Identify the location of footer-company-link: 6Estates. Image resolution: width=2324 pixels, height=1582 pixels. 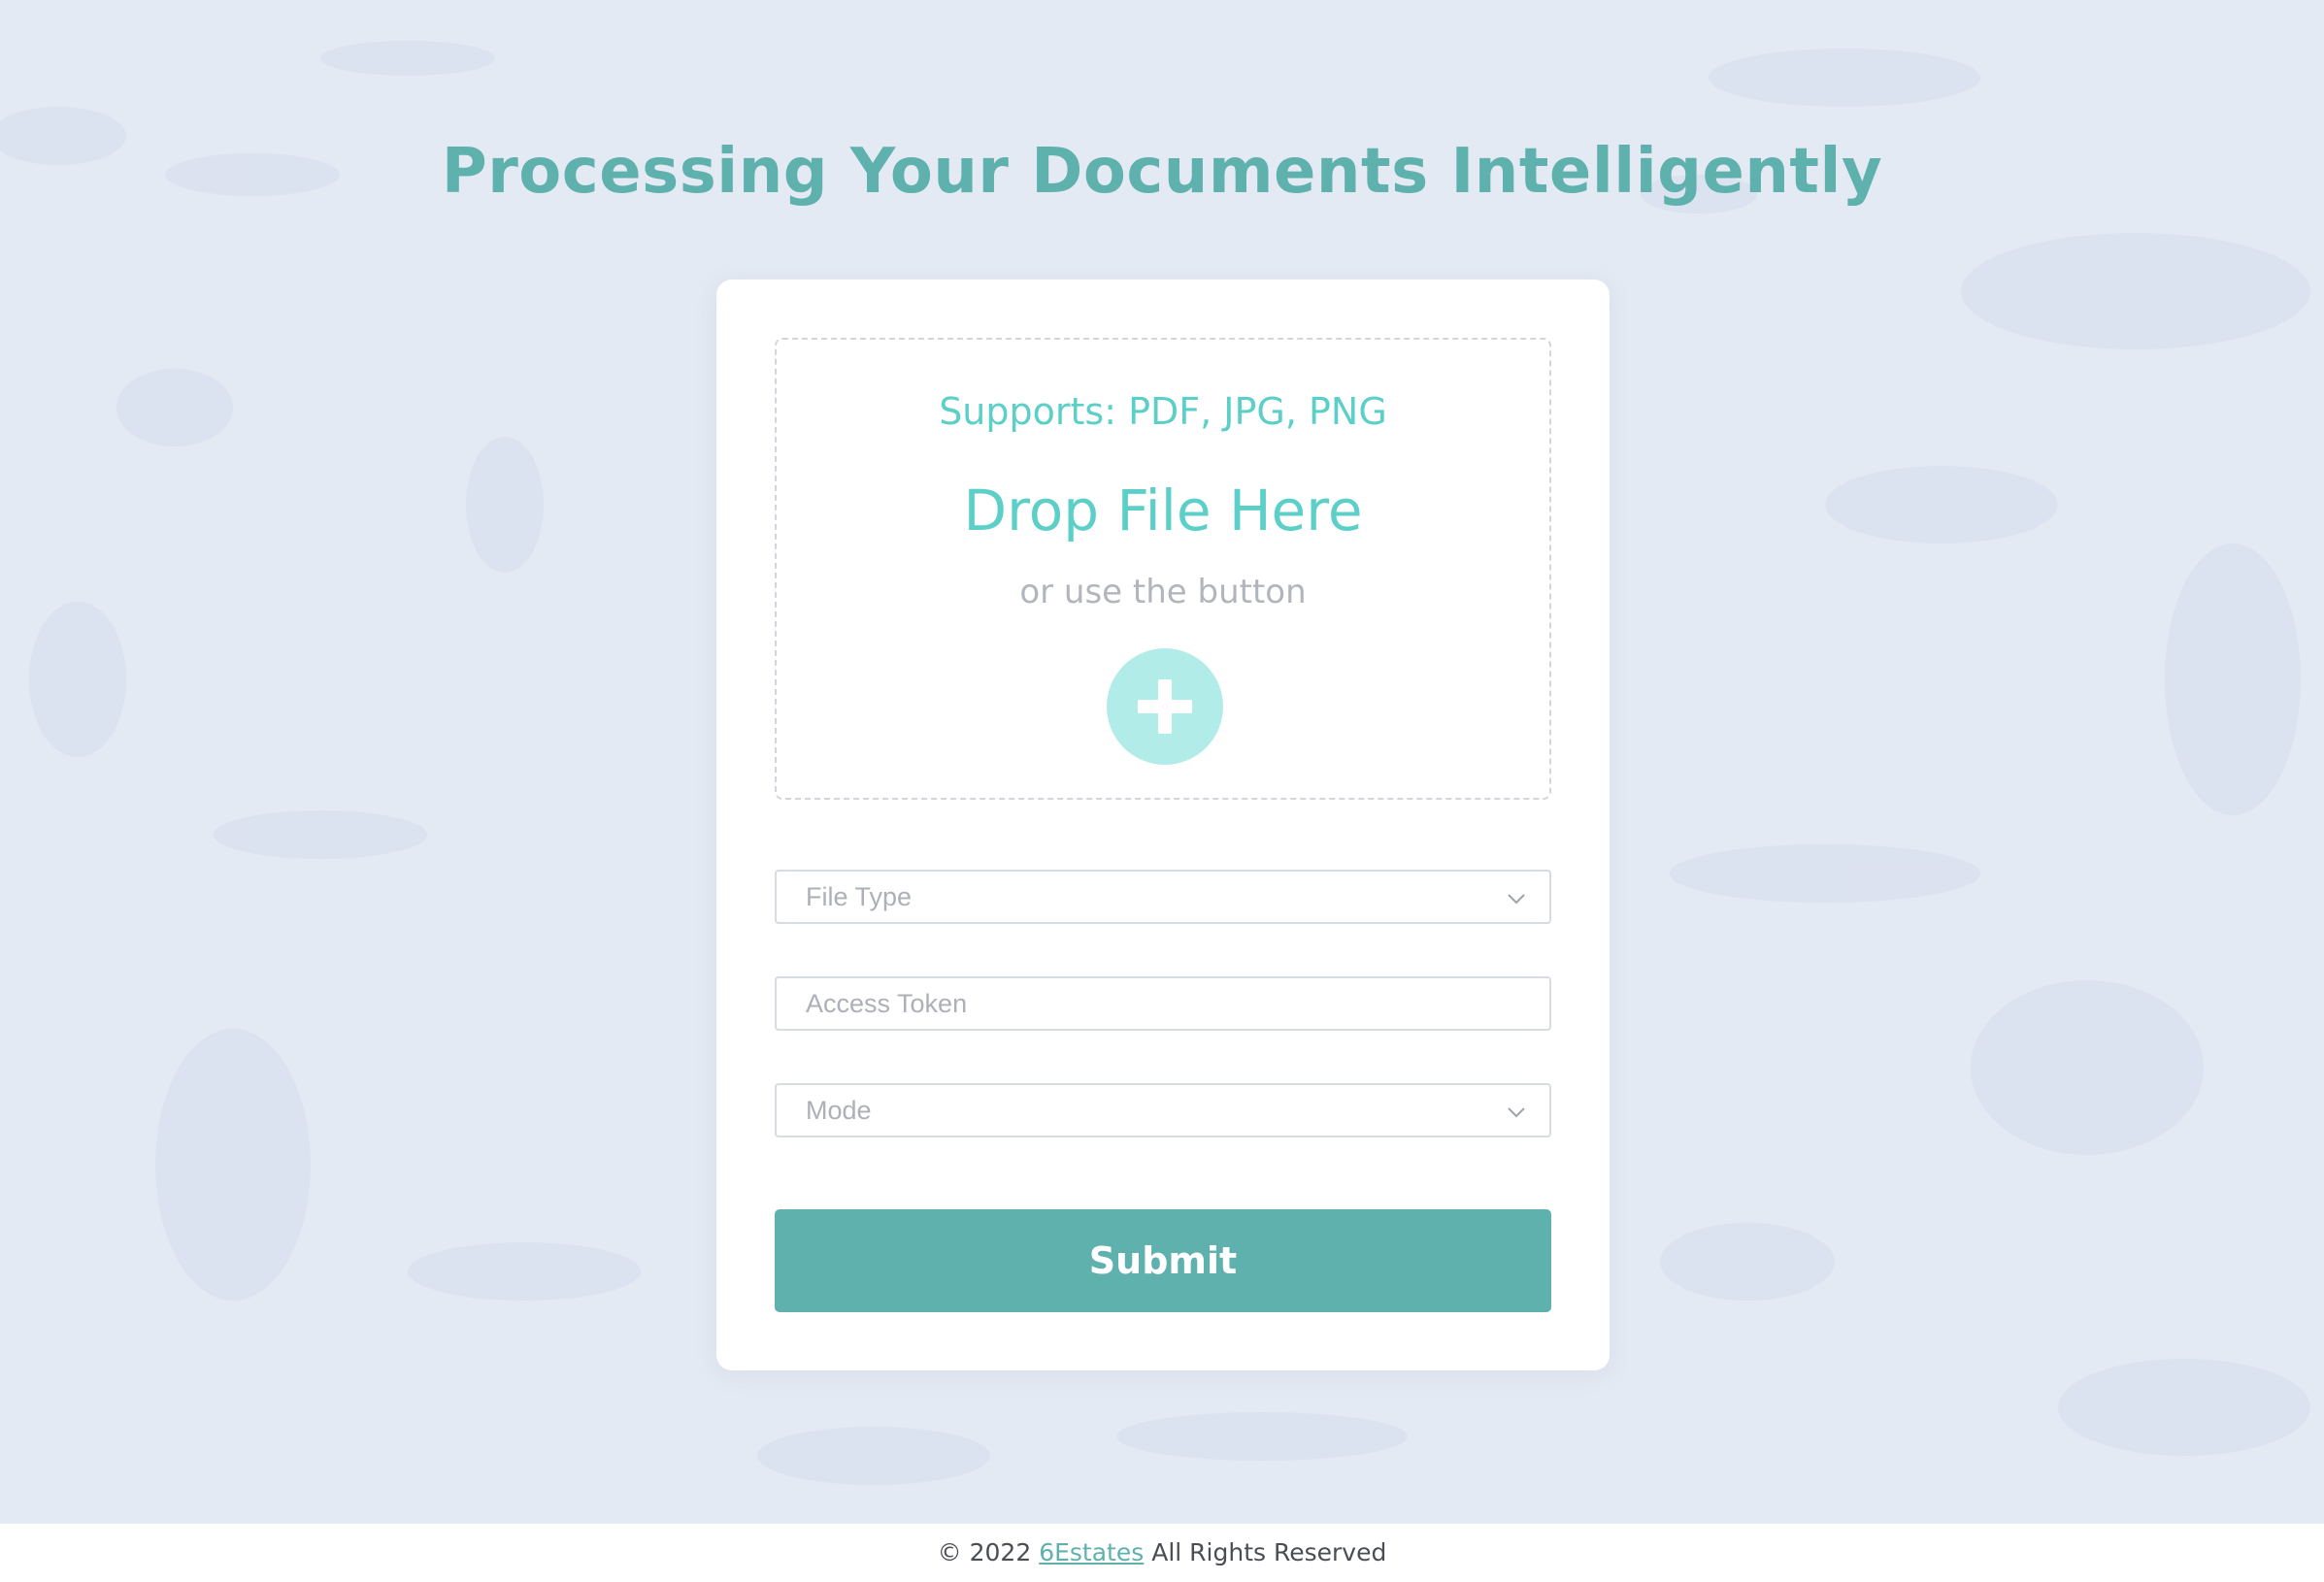
(1091, 1552).